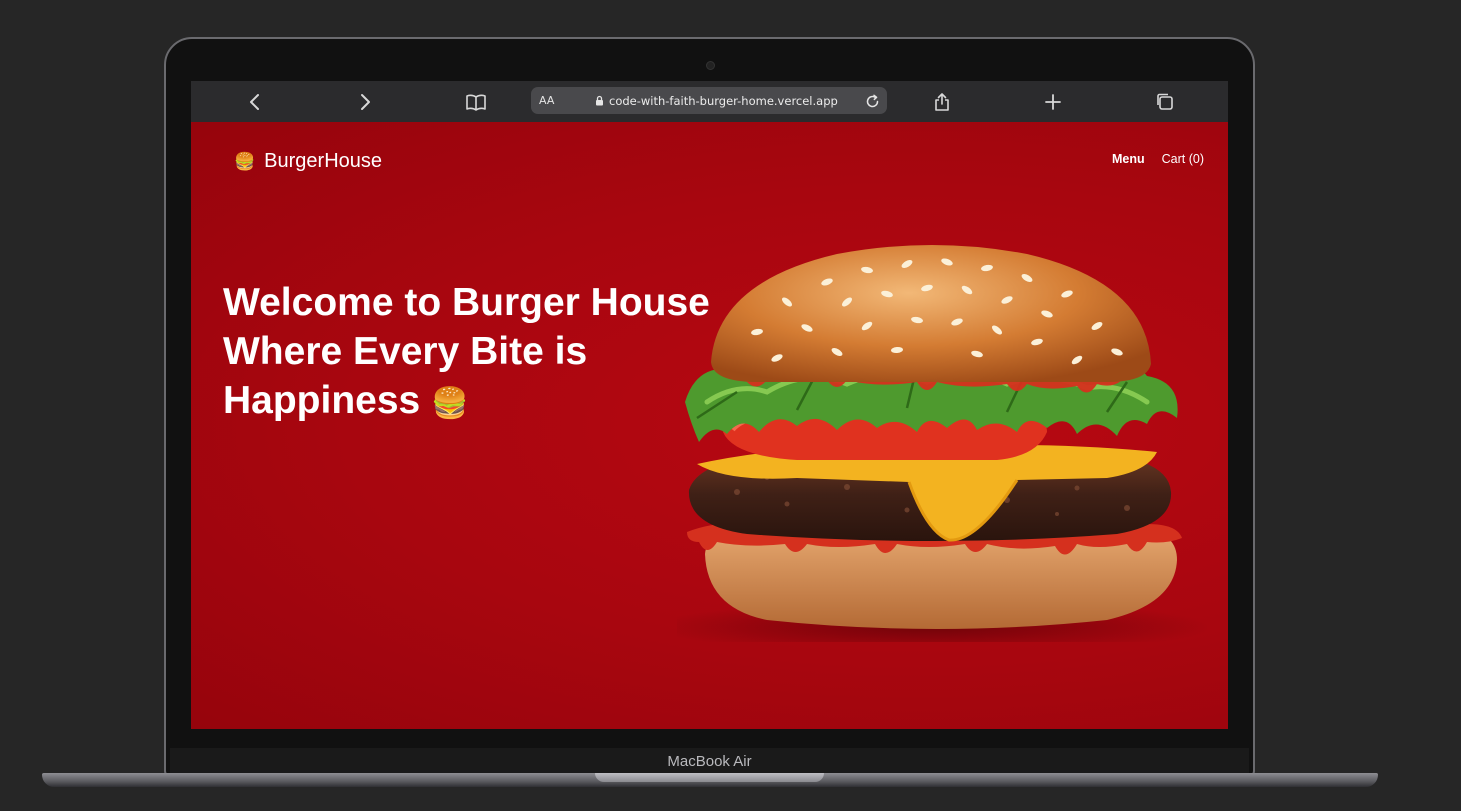 The image size is (1461, 811). I want to click on tabs-overview-button, so click(1164, 101).